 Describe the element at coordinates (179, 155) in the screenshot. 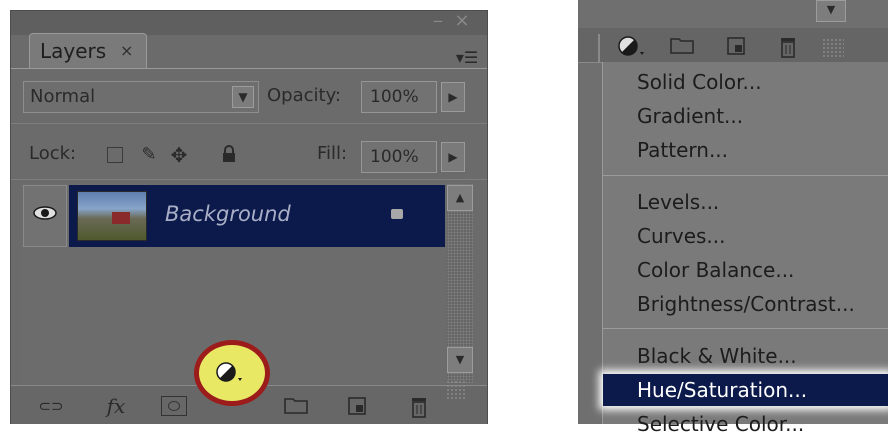

I see `lock-position-icon: ✥` at that location.